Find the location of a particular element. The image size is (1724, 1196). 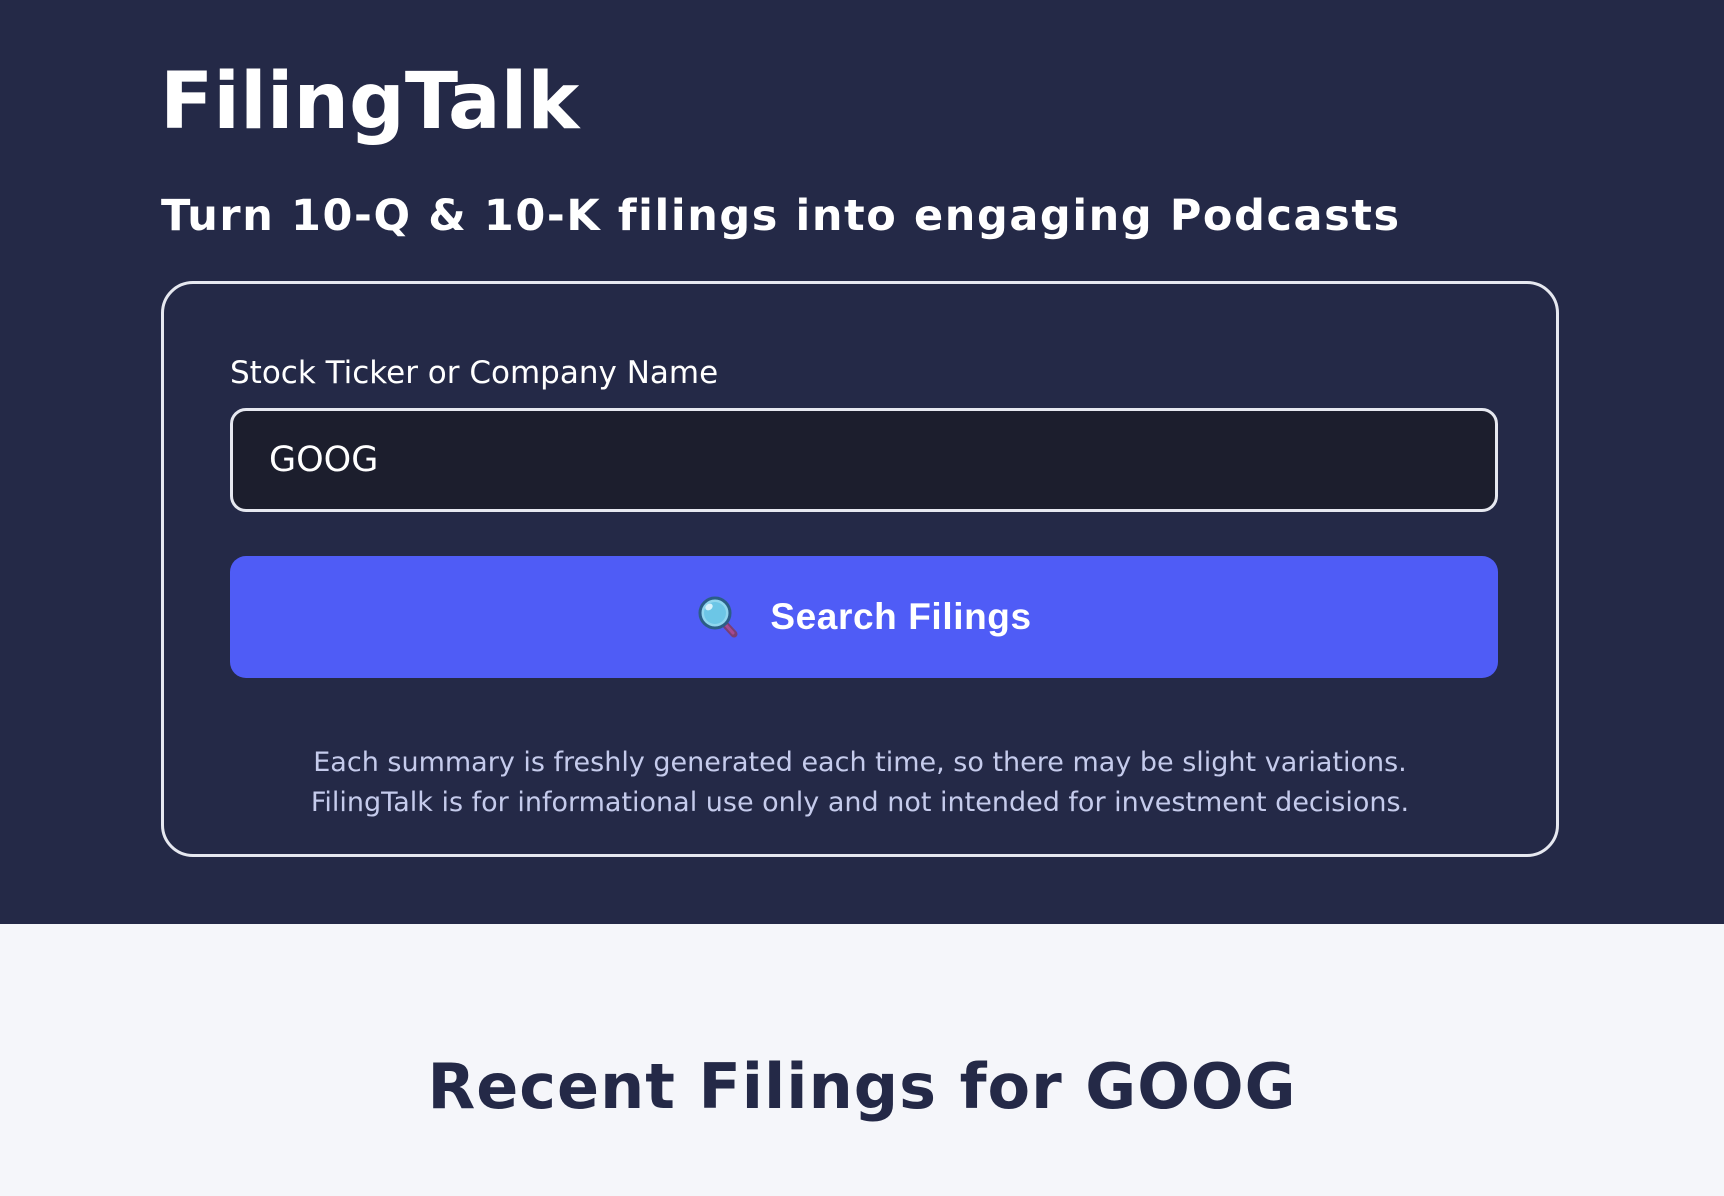

magnifying-glass-icon is located at coordinates (719, 617).